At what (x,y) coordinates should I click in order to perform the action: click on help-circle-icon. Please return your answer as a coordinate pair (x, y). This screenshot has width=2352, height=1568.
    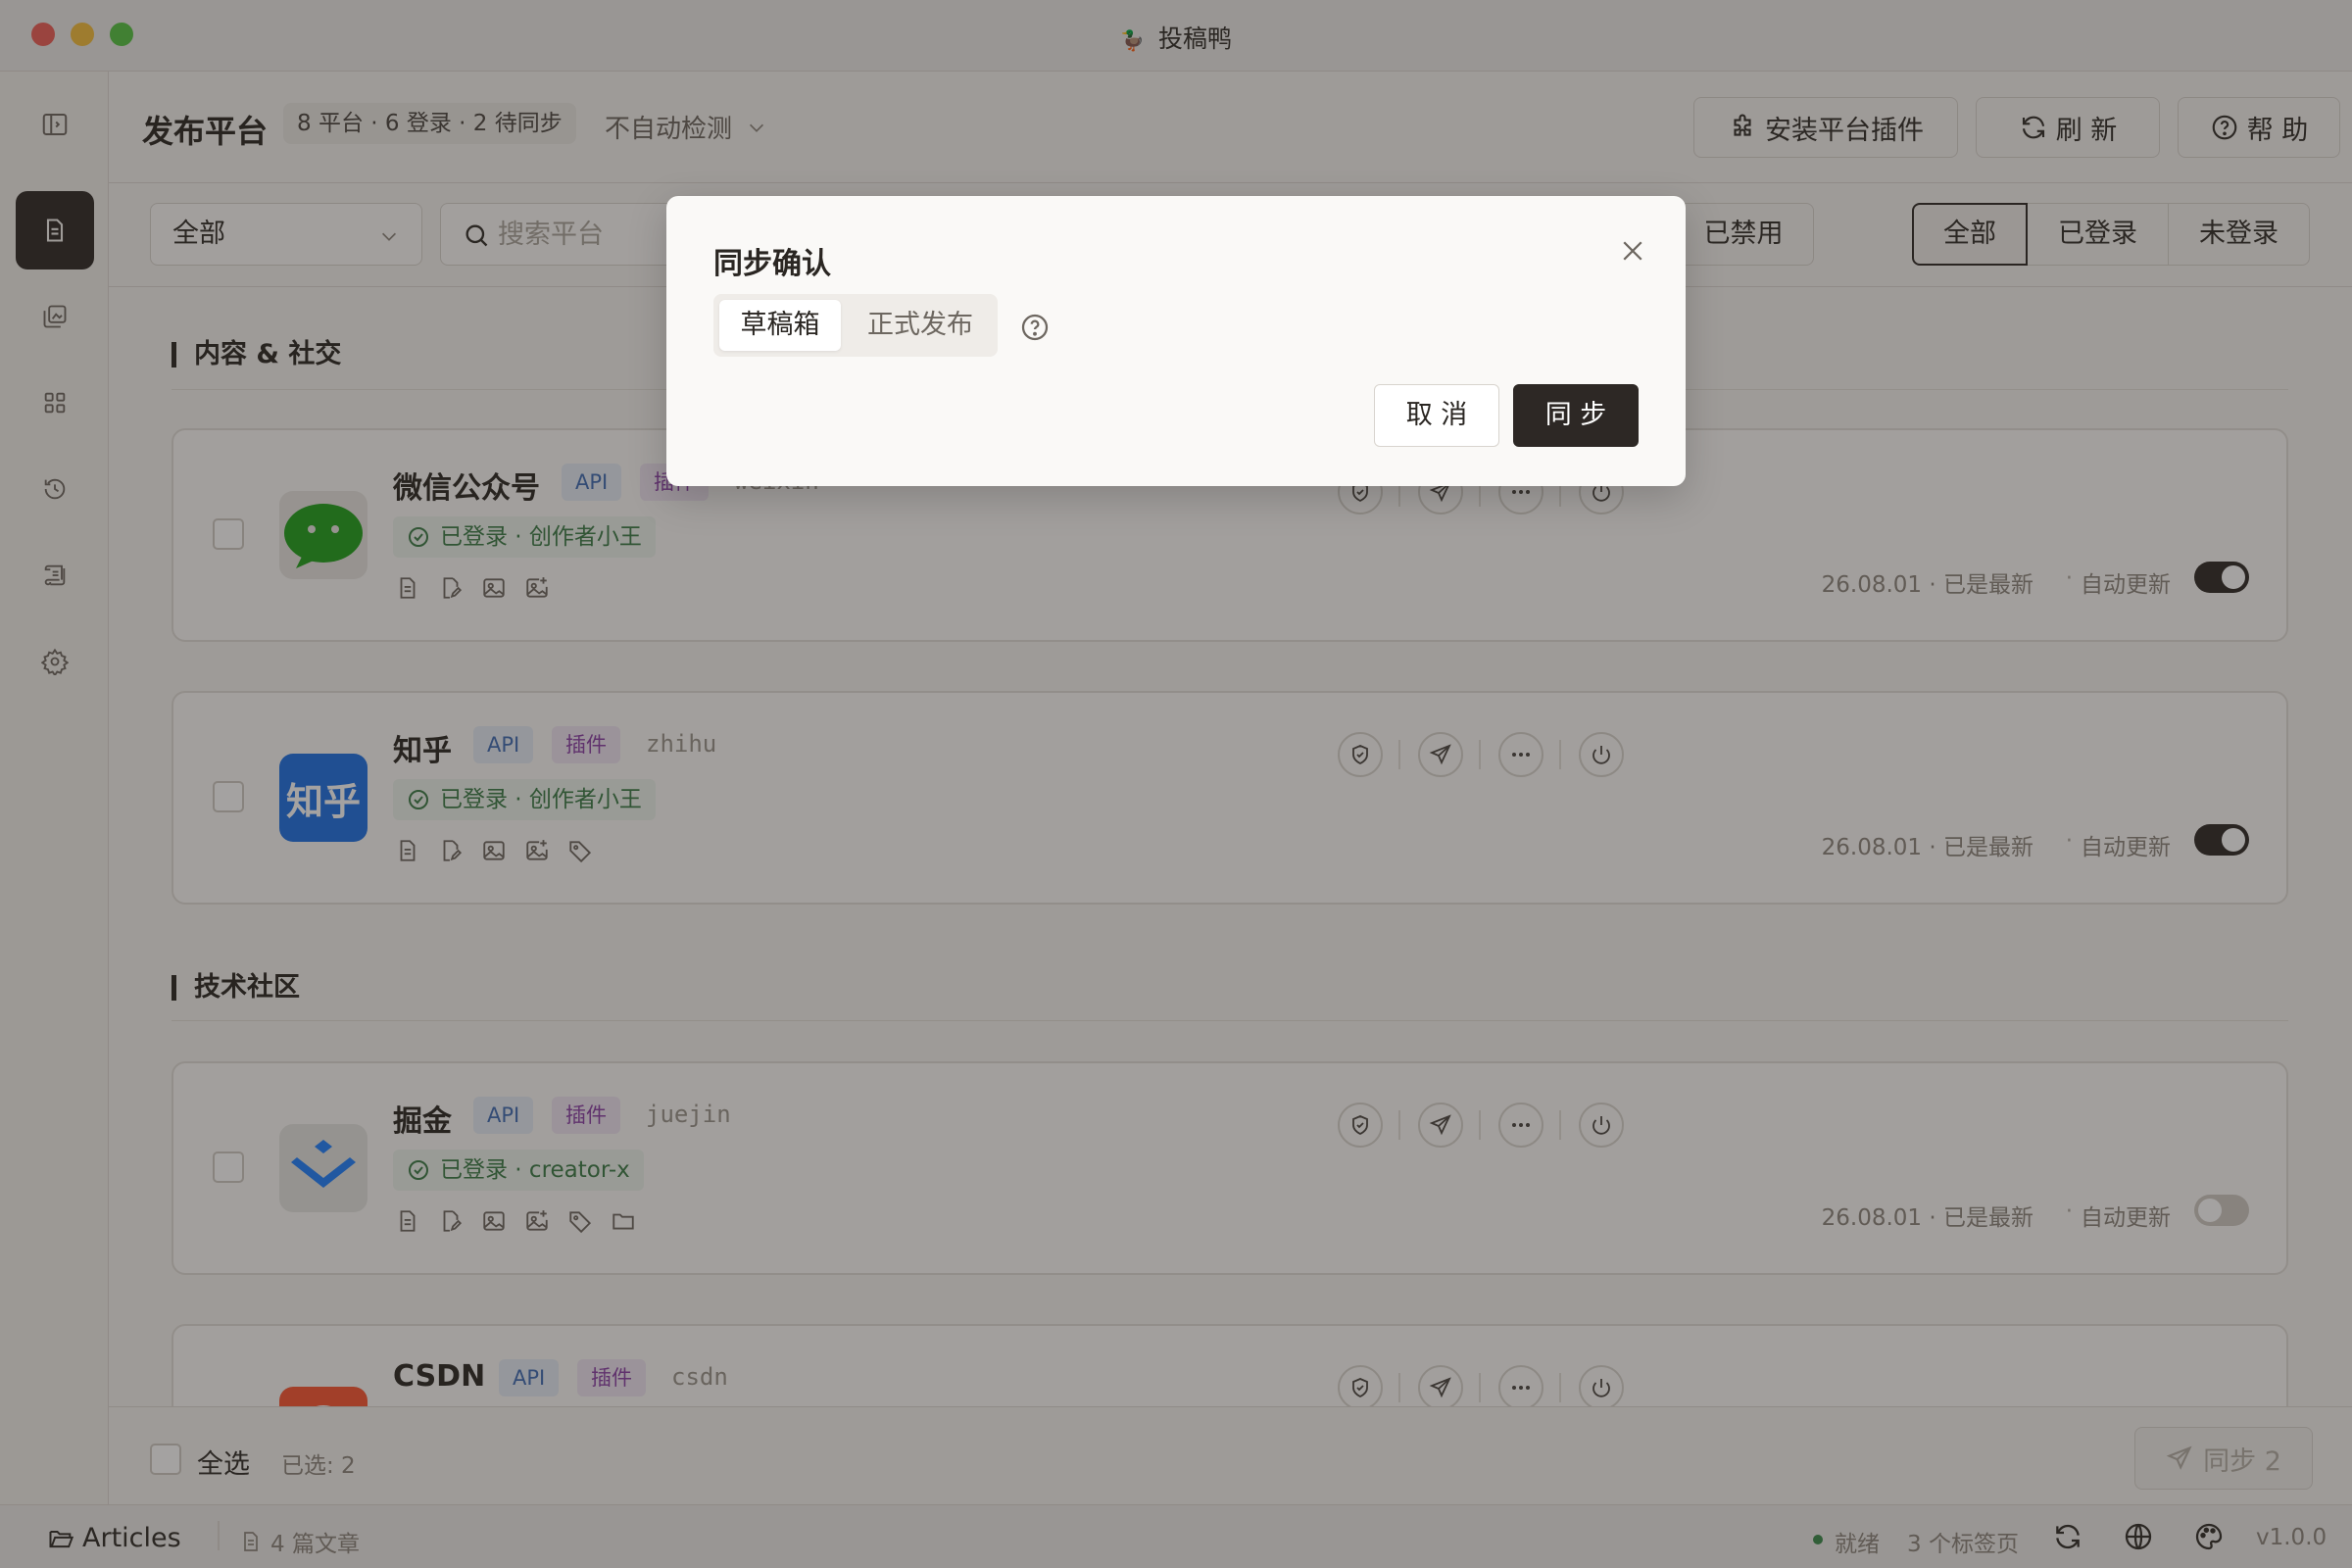
    Looking at the image, I should click on (1035, 327).